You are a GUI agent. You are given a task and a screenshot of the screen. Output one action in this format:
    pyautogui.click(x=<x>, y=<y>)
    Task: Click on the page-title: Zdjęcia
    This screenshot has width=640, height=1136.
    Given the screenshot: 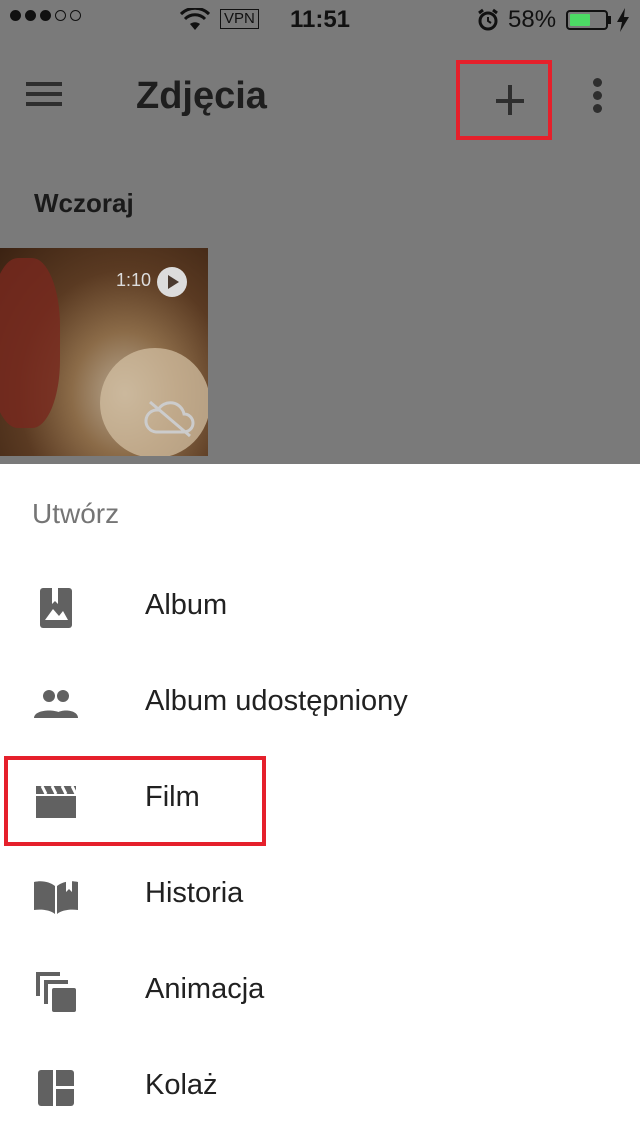 What is the action you would take?
    pyautogui.click(x=201, y=96)
    